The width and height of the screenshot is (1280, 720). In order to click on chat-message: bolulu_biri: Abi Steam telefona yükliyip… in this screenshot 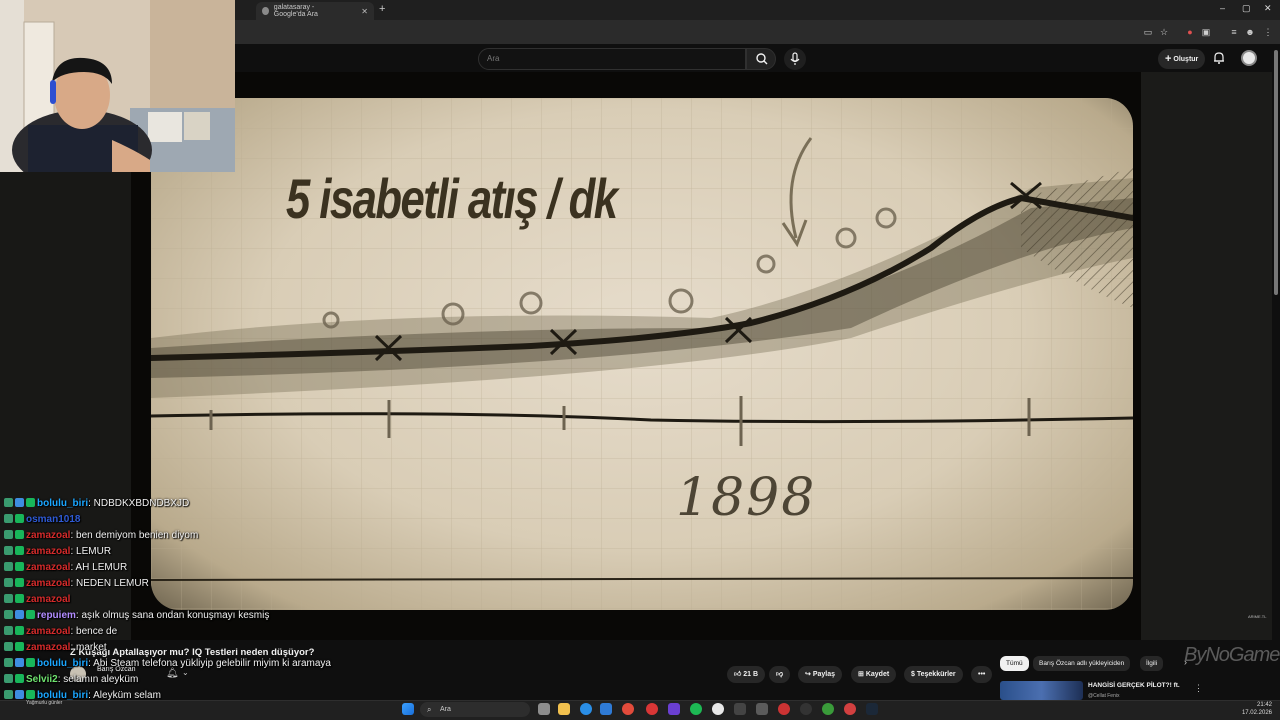, I will do `click(167, 664)`.